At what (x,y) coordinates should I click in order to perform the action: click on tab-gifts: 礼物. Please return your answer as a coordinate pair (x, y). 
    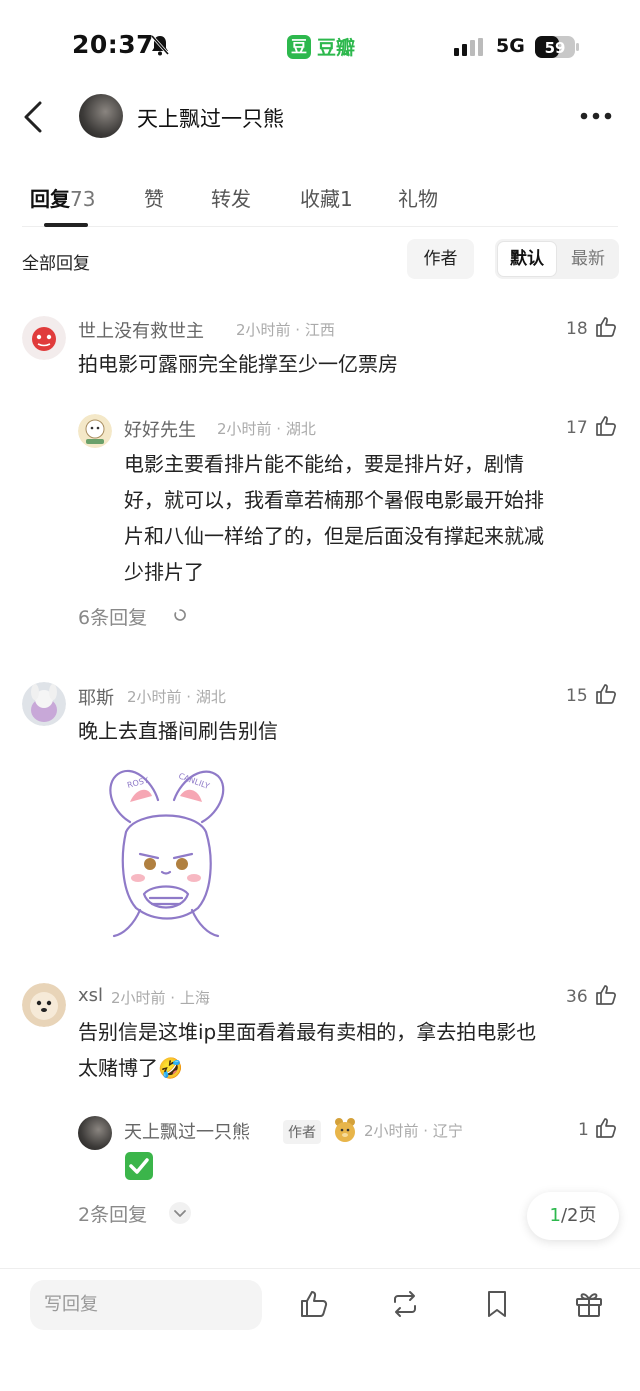
    Looking at the image, I should click on (418, 197).